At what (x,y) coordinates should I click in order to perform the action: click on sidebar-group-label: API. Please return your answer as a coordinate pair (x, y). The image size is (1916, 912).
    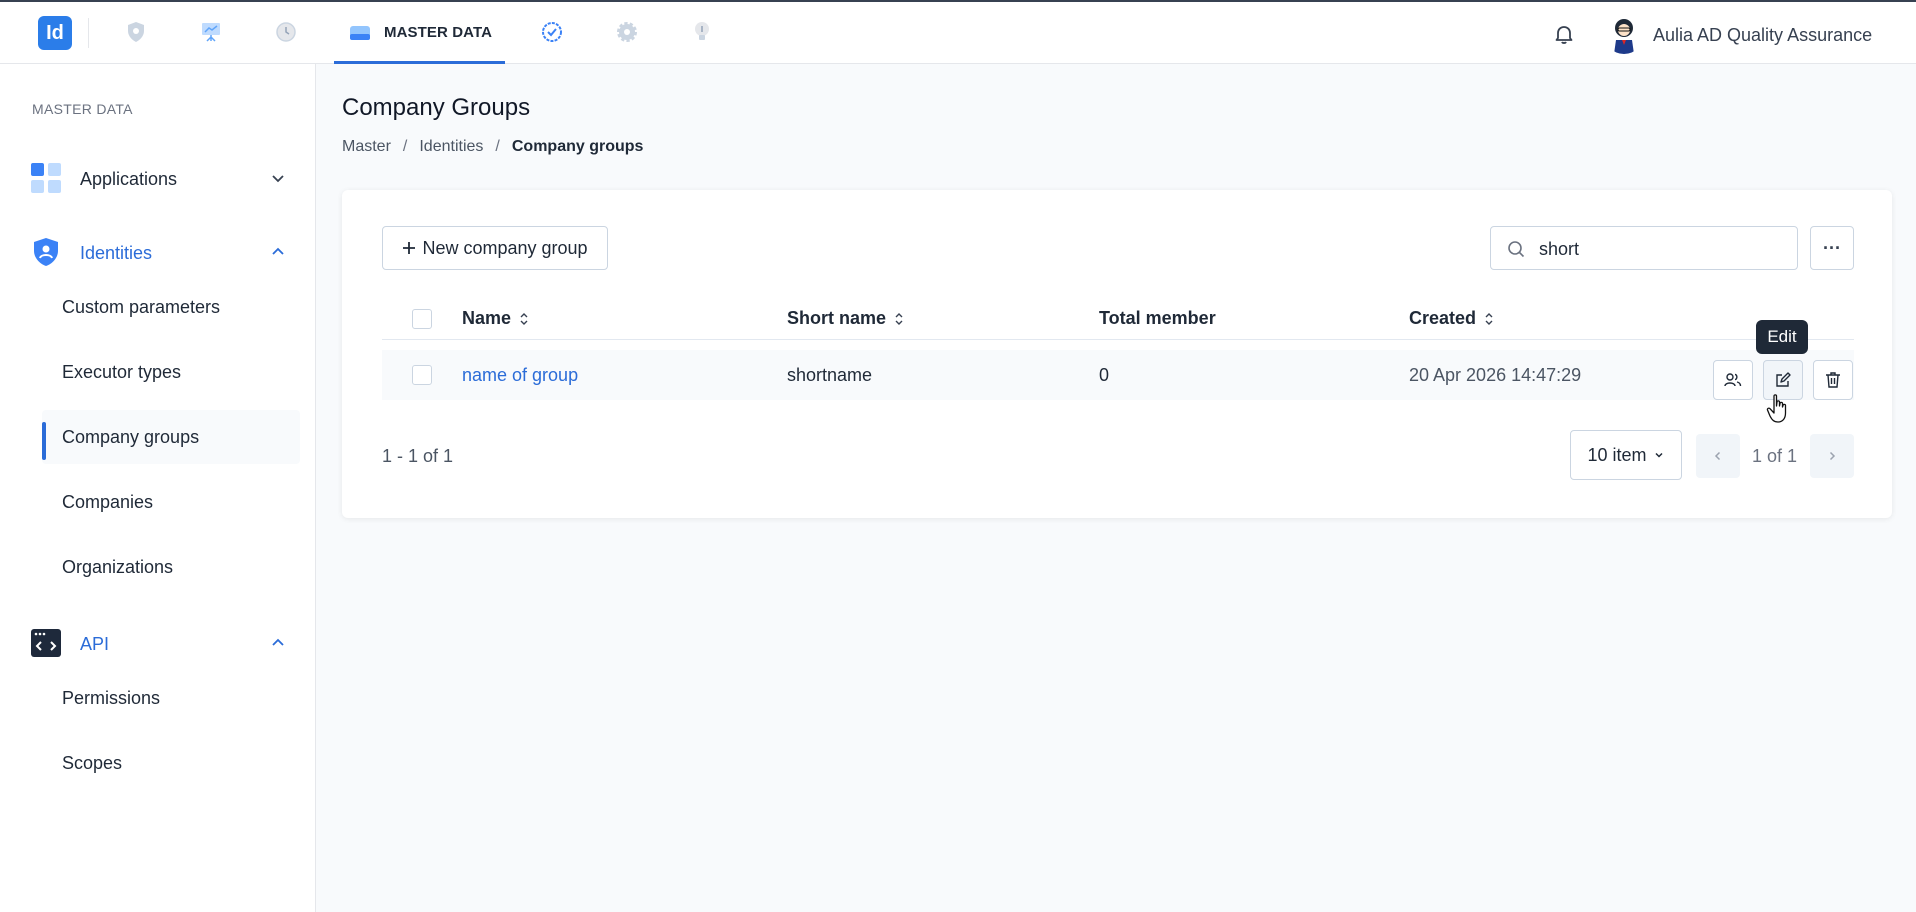
    Looking at the image, I should click on (95, 644).